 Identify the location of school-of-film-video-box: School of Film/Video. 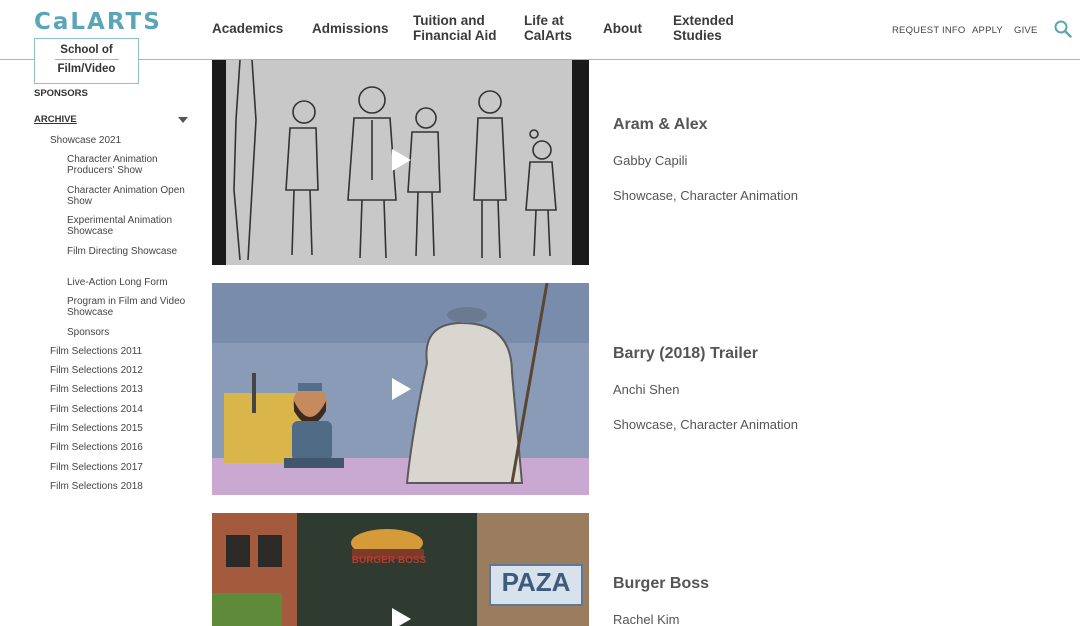
(86, 61).